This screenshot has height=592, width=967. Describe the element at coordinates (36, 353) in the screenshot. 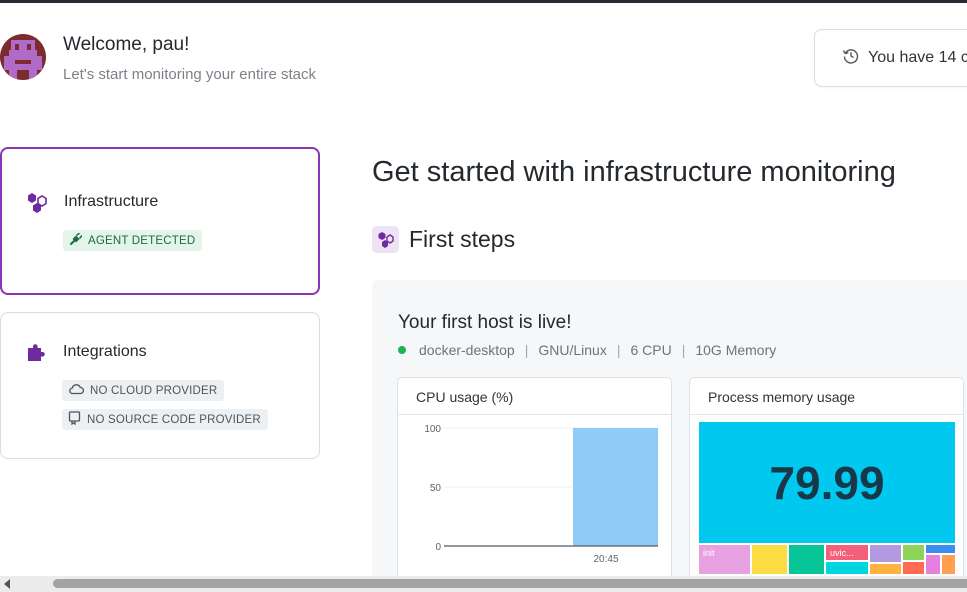

I see `puzzle-icon` at that location.